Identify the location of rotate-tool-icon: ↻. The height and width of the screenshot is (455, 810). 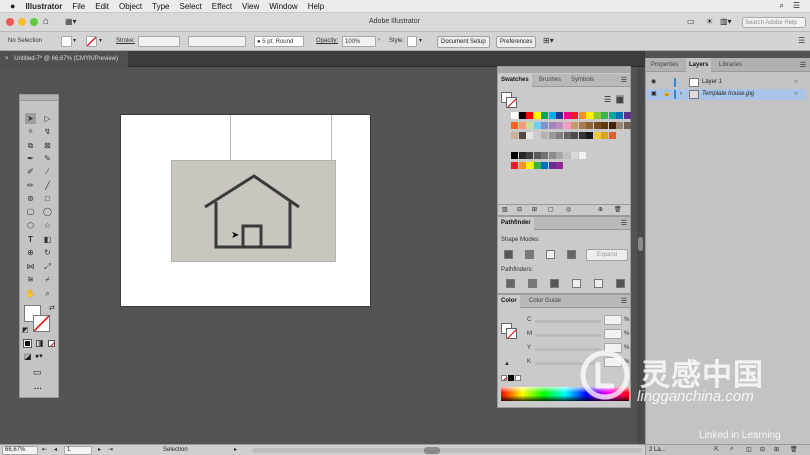
(47, 252).